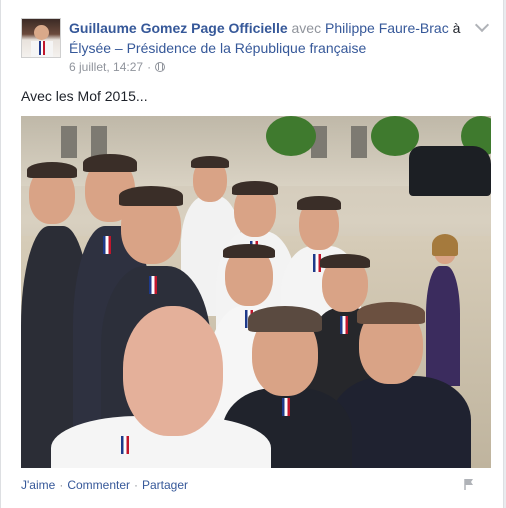 This screenshot has height=508, width=506. What do you see at coordinates (291, 136) in the screenshot?
I see `photo-tree` at bounding box center [291, 136].